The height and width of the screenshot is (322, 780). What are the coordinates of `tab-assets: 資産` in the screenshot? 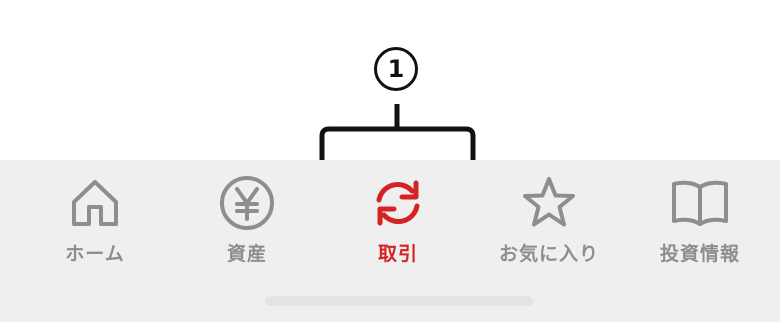 It's located at (247, 215).